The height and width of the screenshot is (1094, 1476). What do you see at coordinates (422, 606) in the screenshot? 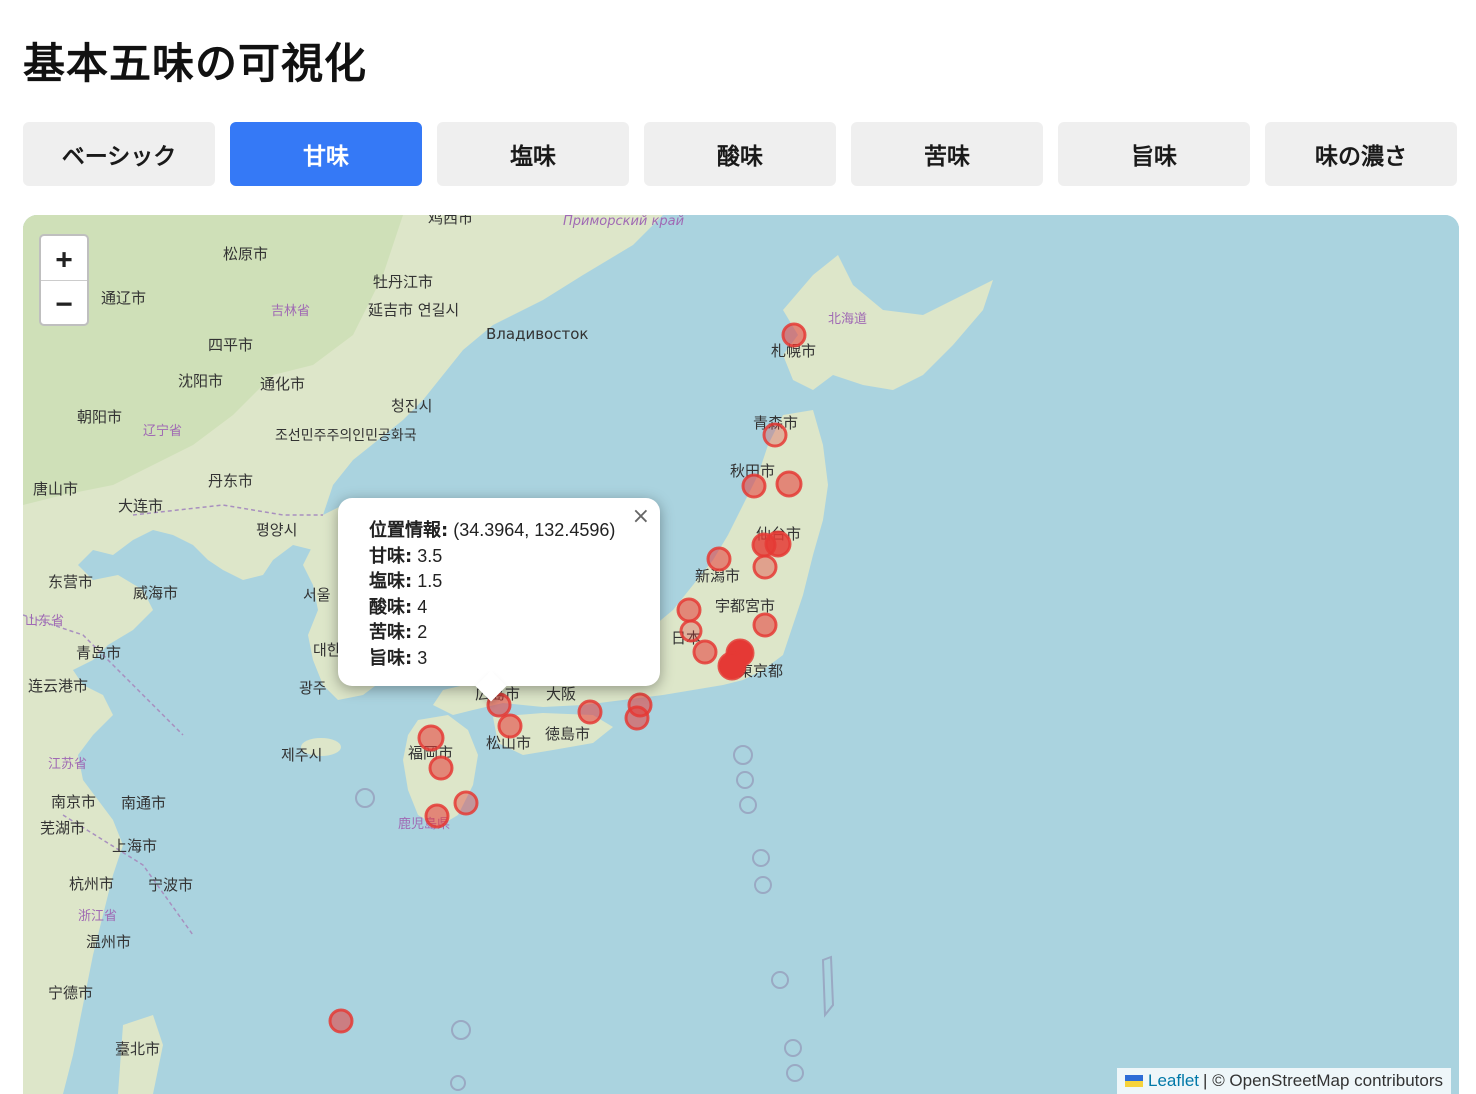
I see `sour-value: 4` at bounding box center [422, 606].